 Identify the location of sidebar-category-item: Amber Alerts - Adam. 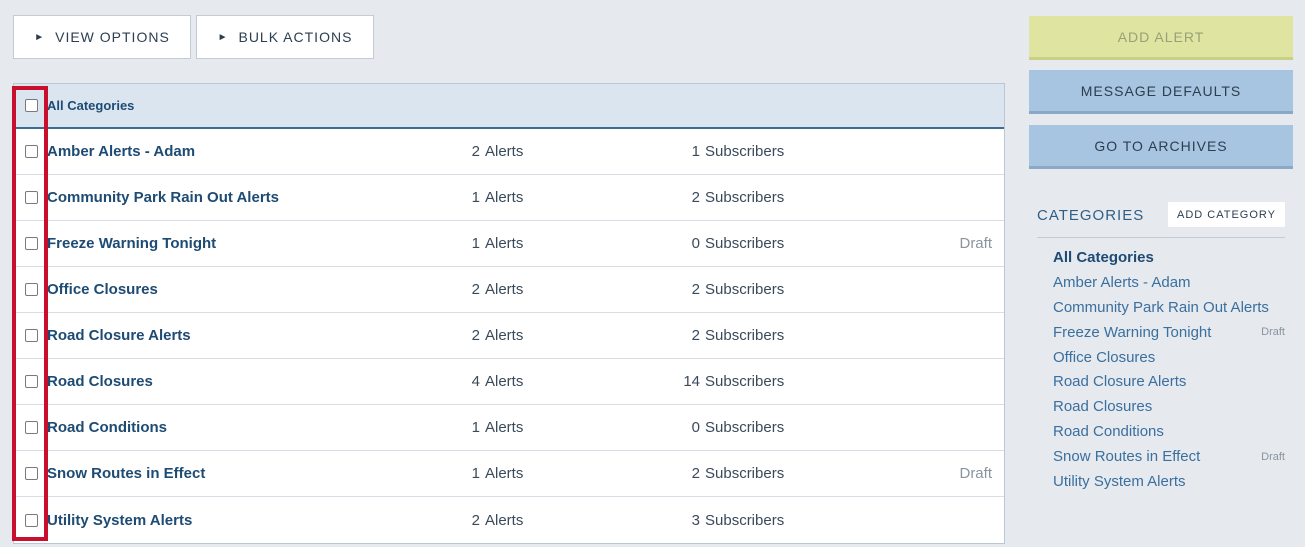
(1169, 282).